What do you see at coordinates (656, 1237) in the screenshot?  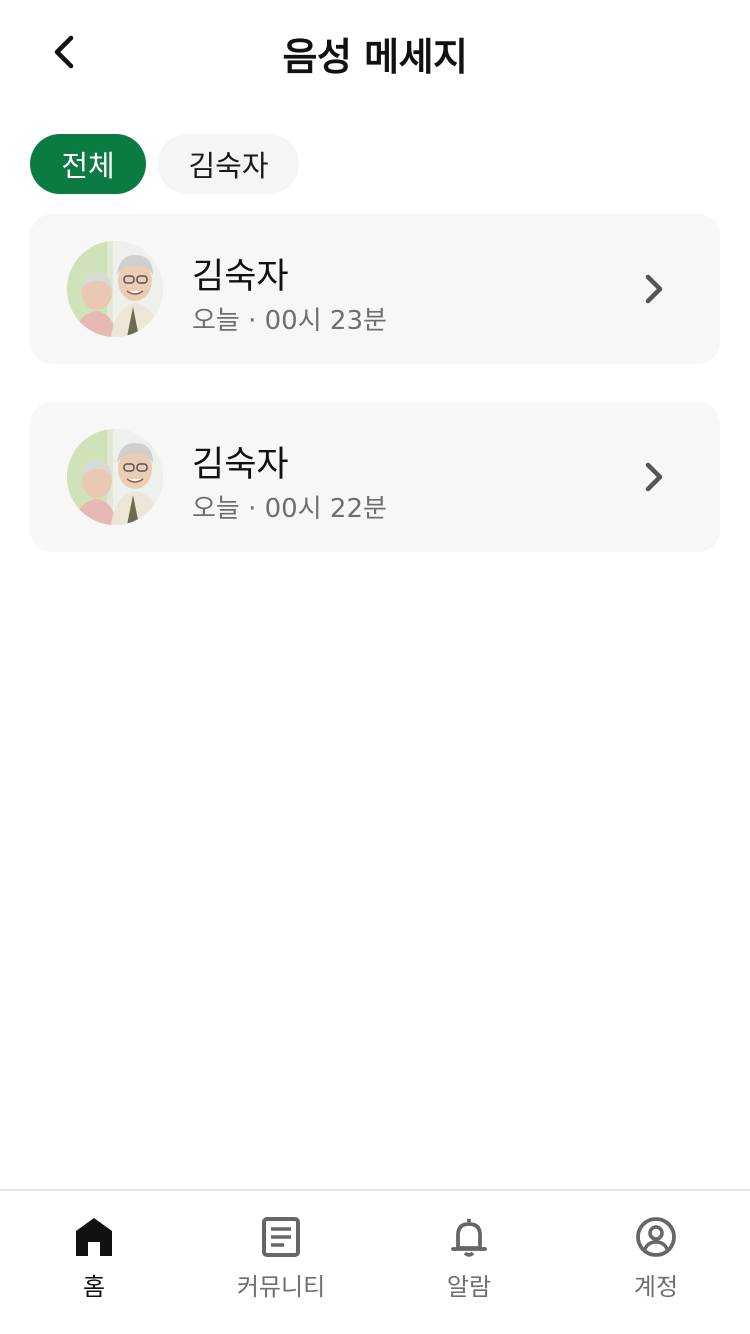 I see `account-icon` at bounding box center [656, 1237].